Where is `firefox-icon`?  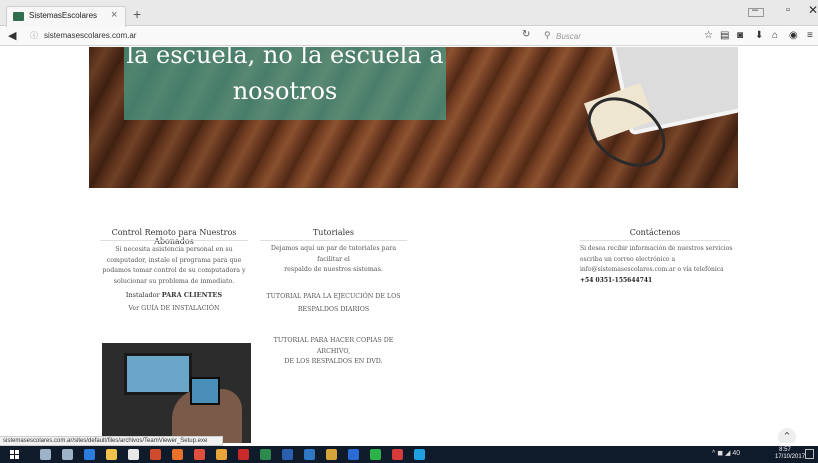
firefox-icon is located at coordinates (177, 454).